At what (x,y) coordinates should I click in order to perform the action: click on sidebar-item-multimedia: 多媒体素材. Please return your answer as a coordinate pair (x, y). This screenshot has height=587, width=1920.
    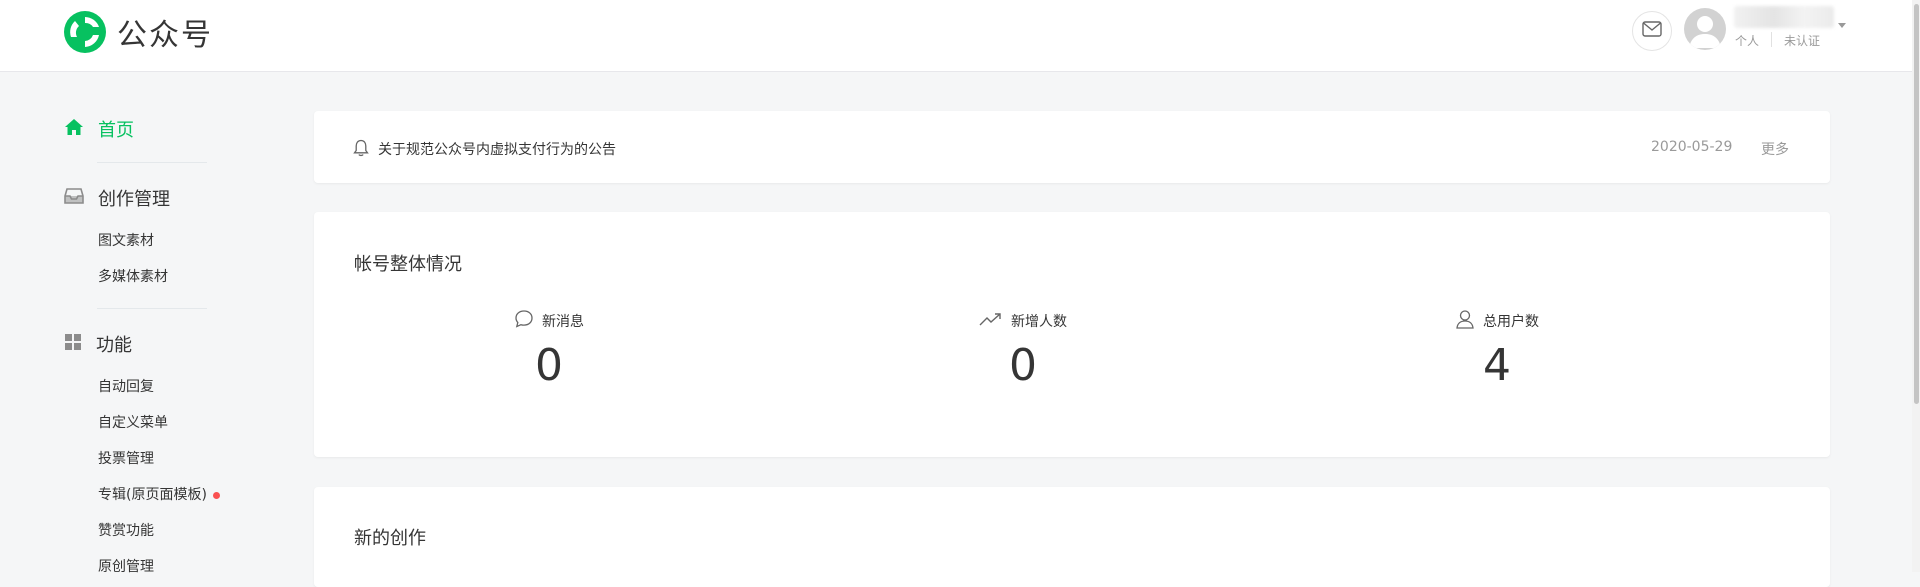
    Looking at the image, I should click on (133, 276).